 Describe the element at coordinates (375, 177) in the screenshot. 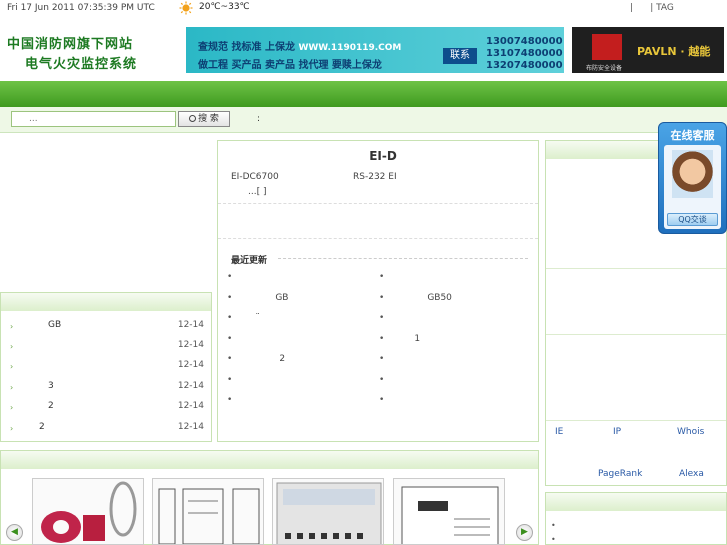

I see `article-text: RS-232 EI` at that location.